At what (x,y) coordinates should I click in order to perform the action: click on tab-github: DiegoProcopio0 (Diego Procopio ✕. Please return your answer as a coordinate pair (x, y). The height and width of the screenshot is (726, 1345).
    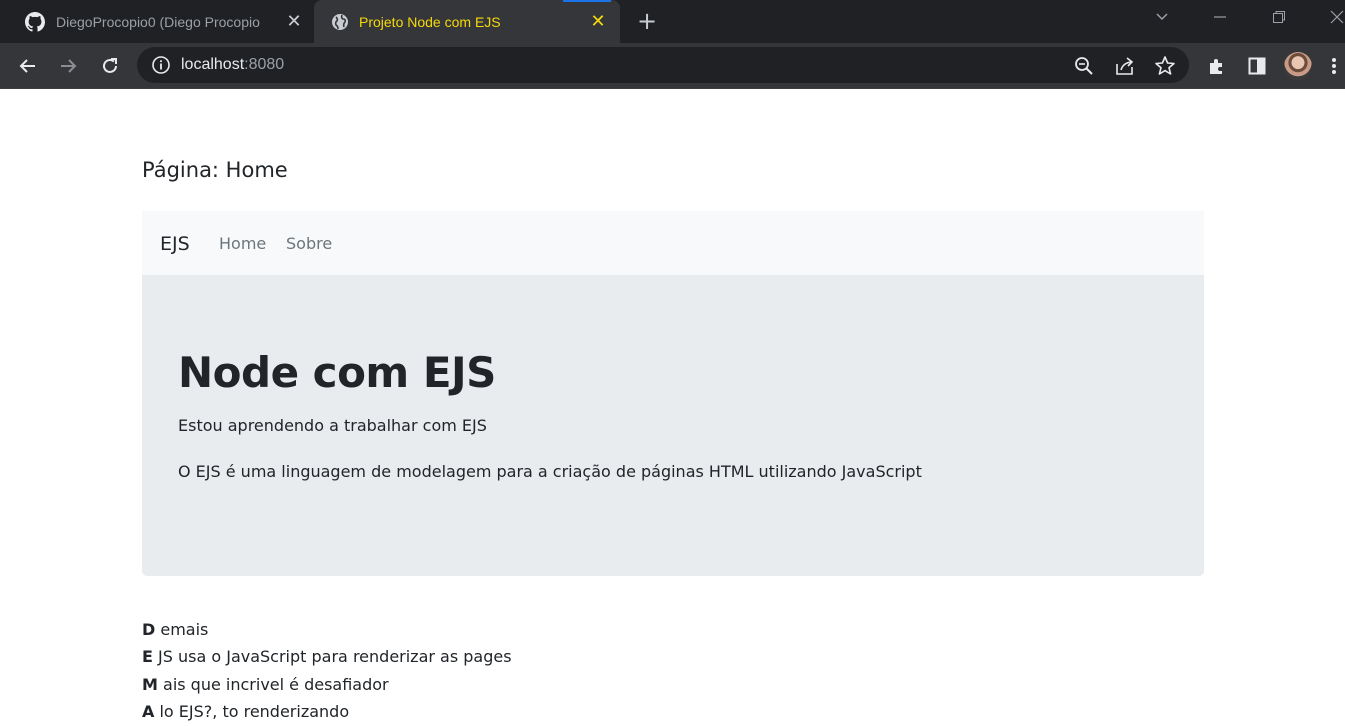
    Looking at the image, I should click on (157, 21).